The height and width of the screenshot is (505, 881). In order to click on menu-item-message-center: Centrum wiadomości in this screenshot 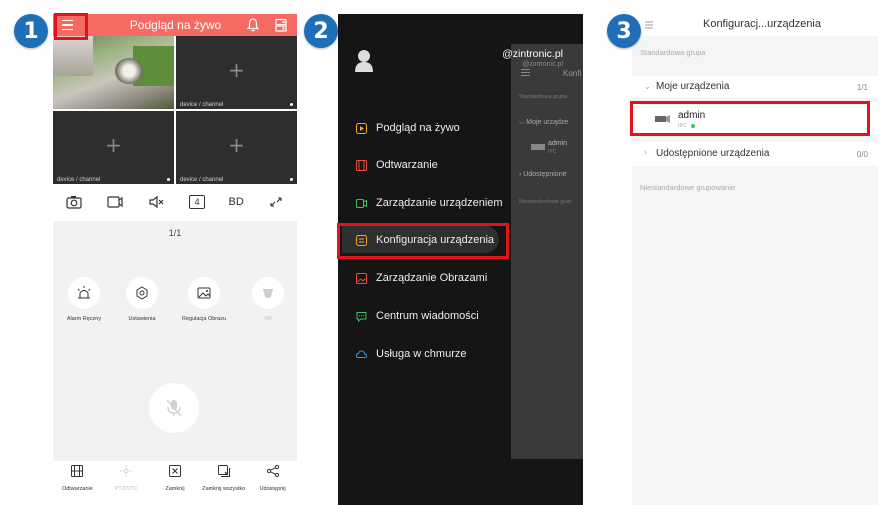, I will do `click(417, 316)`.